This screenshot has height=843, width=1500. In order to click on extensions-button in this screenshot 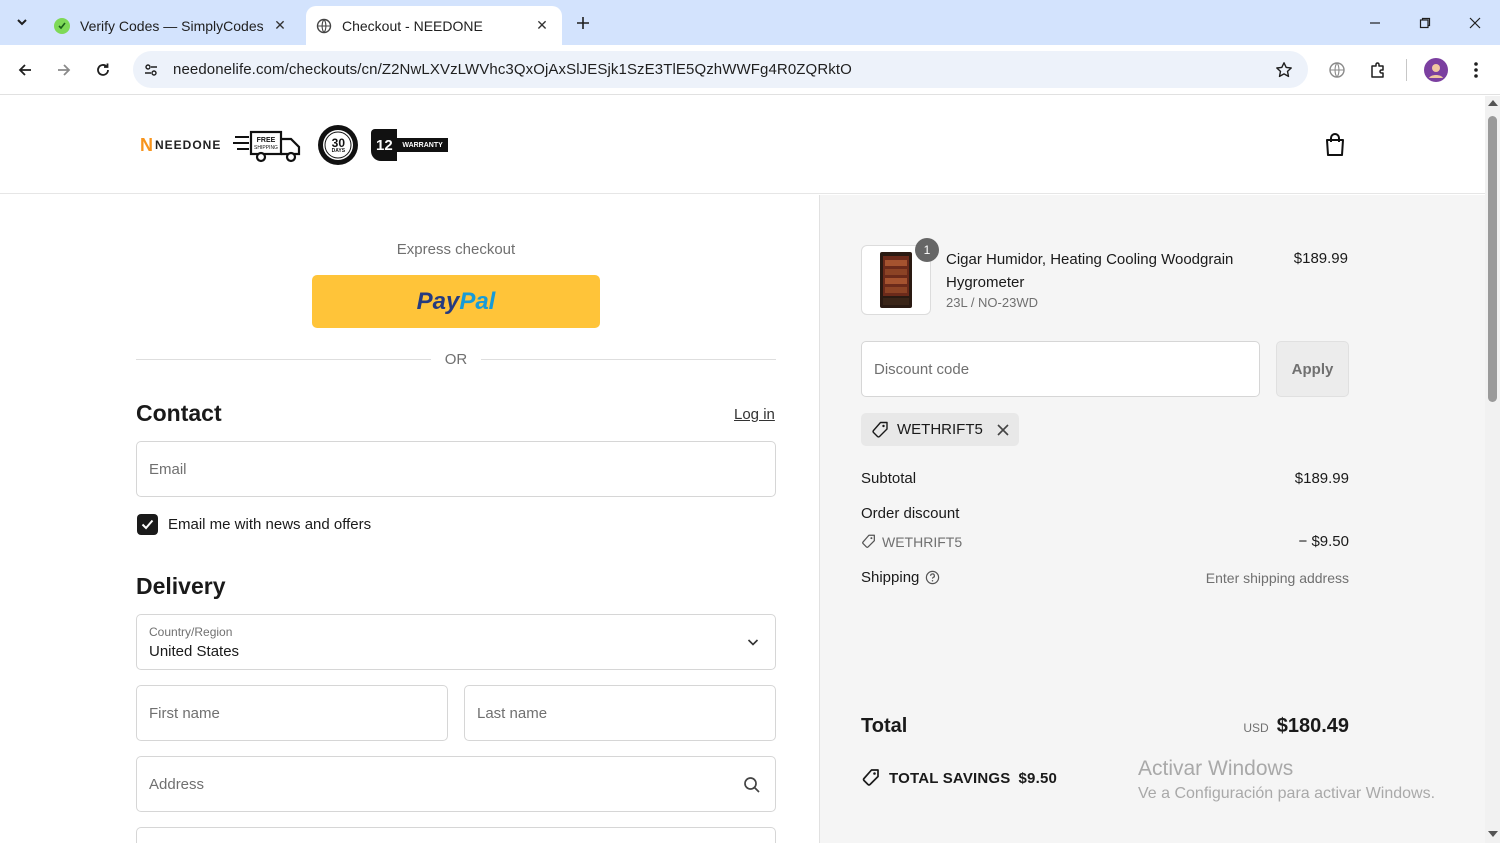, I will do `click(1378, 70)`.